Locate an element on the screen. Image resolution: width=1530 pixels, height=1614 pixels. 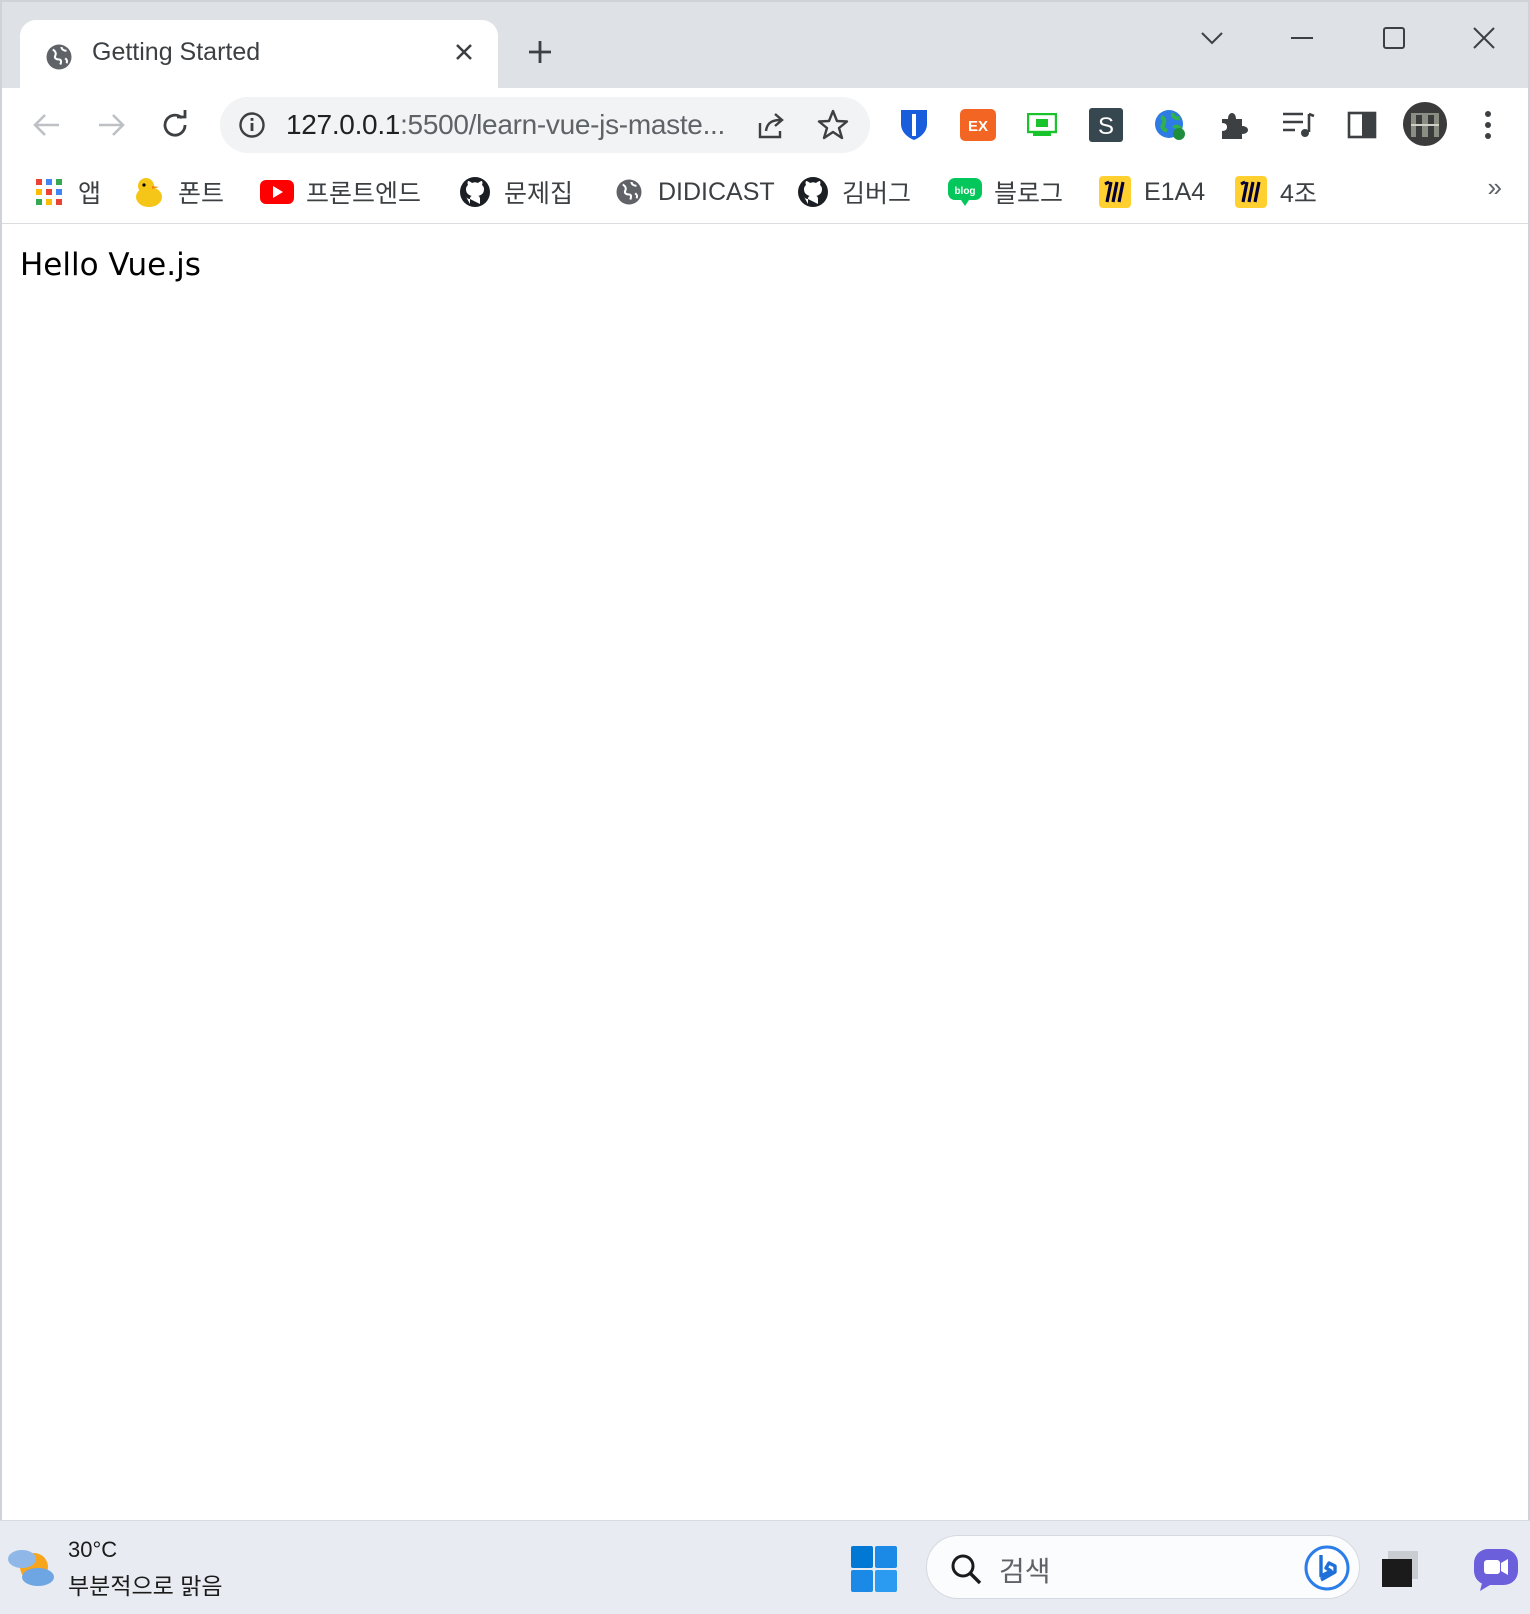
bookmark-problems: 문제집 is located at coordinates (515, 192).